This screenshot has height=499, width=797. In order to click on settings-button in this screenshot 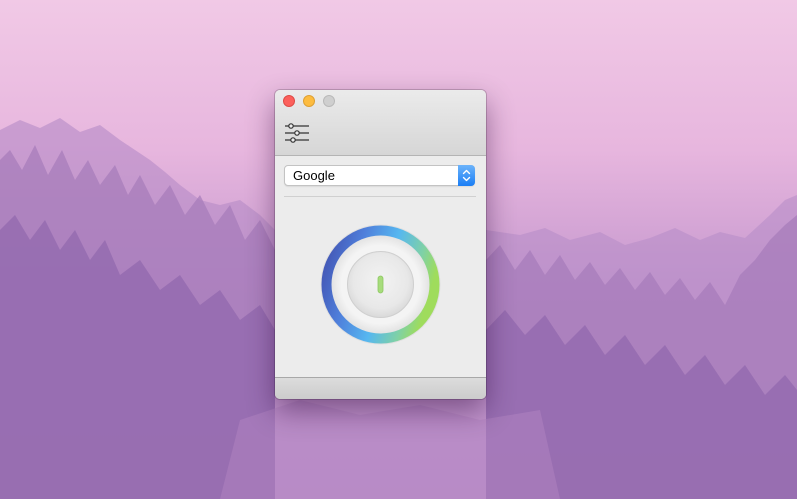, I will do `click(297, 134)`.